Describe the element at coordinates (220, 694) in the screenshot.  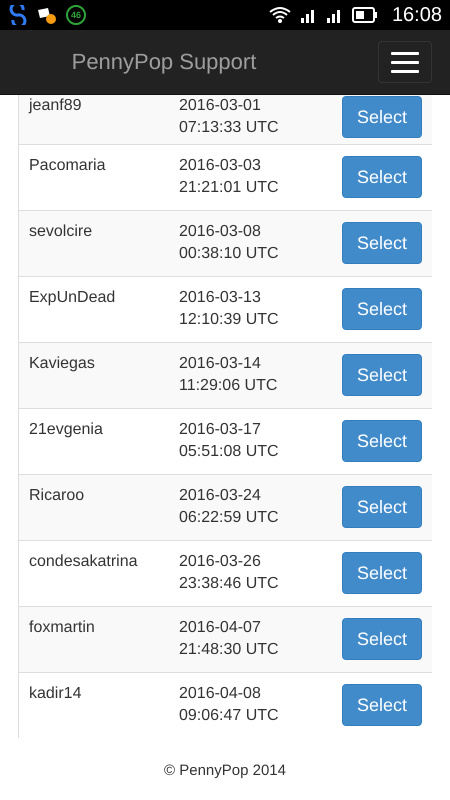
I see `date: 2016-04-08` at that location.